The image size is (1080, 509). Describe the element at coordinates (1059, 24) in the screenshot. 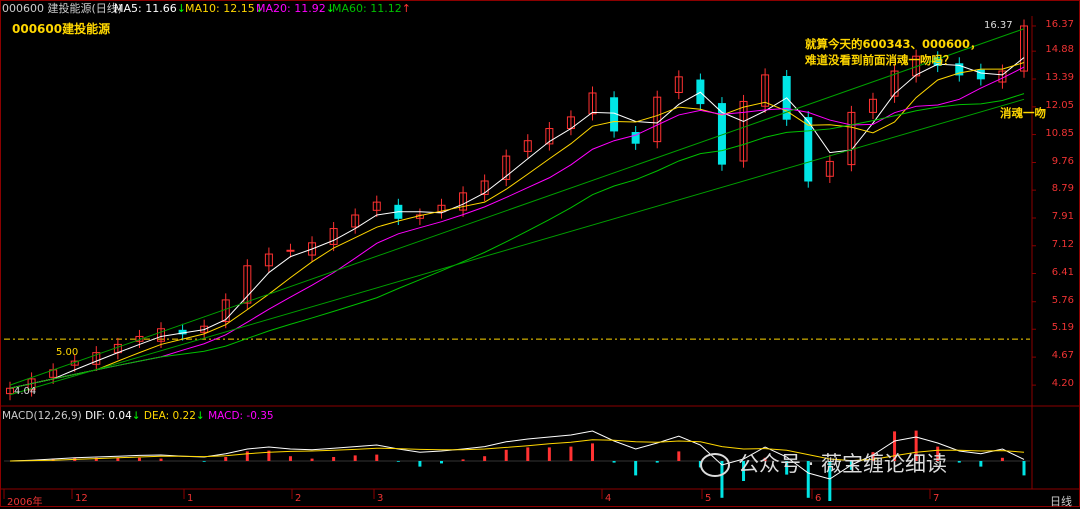

I see `y-tick-label: 16.37` at that location.